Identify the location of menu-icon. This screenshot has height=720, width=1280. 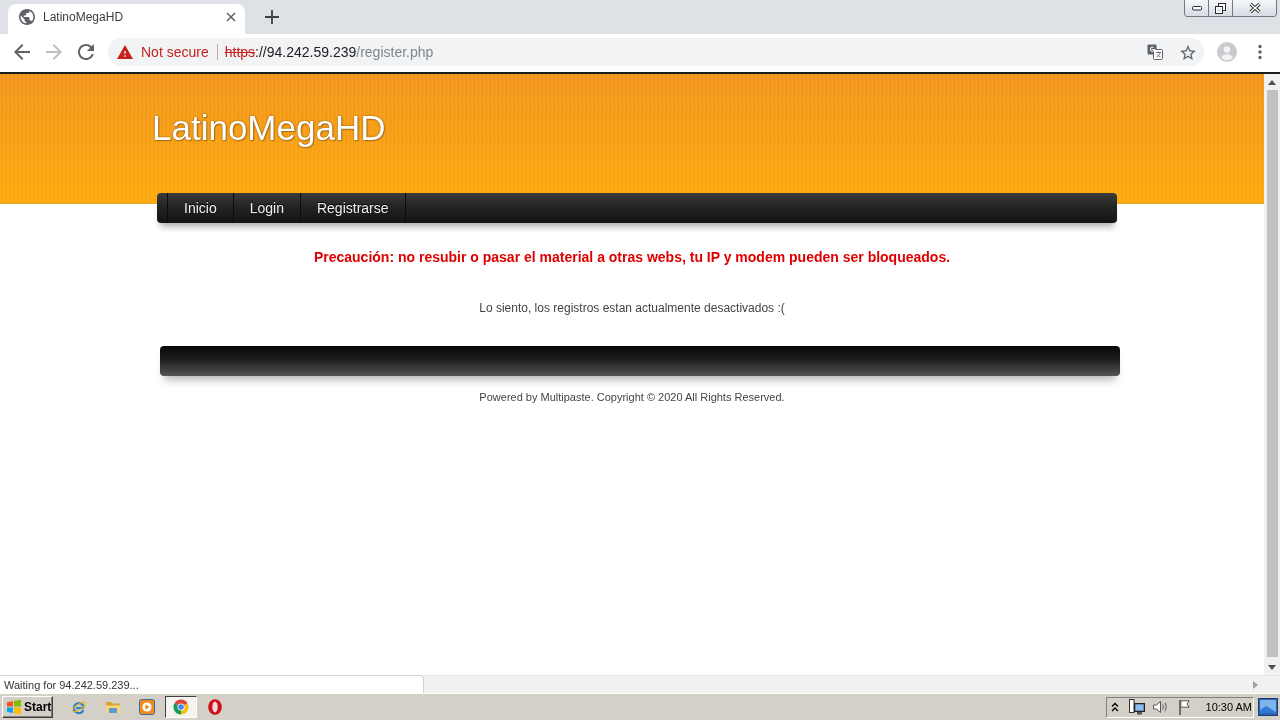
(1260, 52).